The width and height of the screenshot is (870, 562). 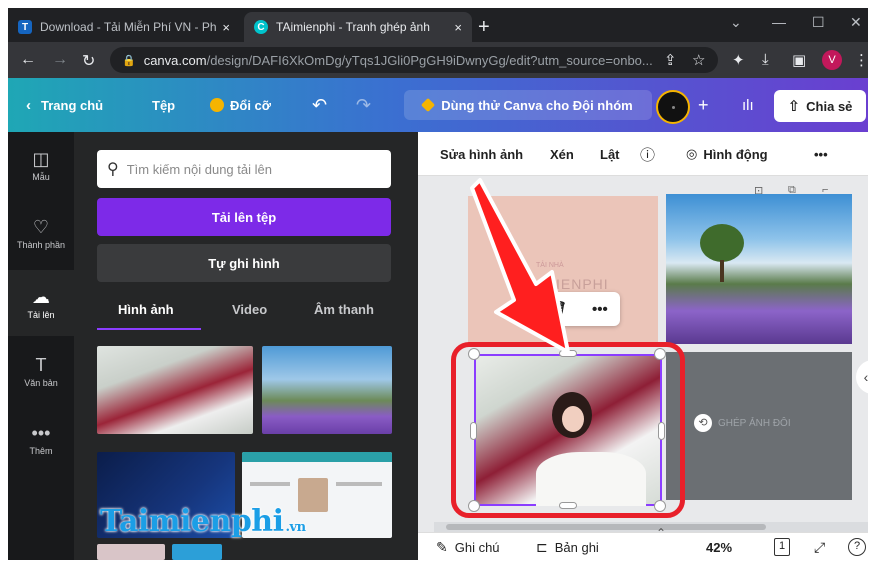 I want to click on tree-shape, so click(x=722, y=243).